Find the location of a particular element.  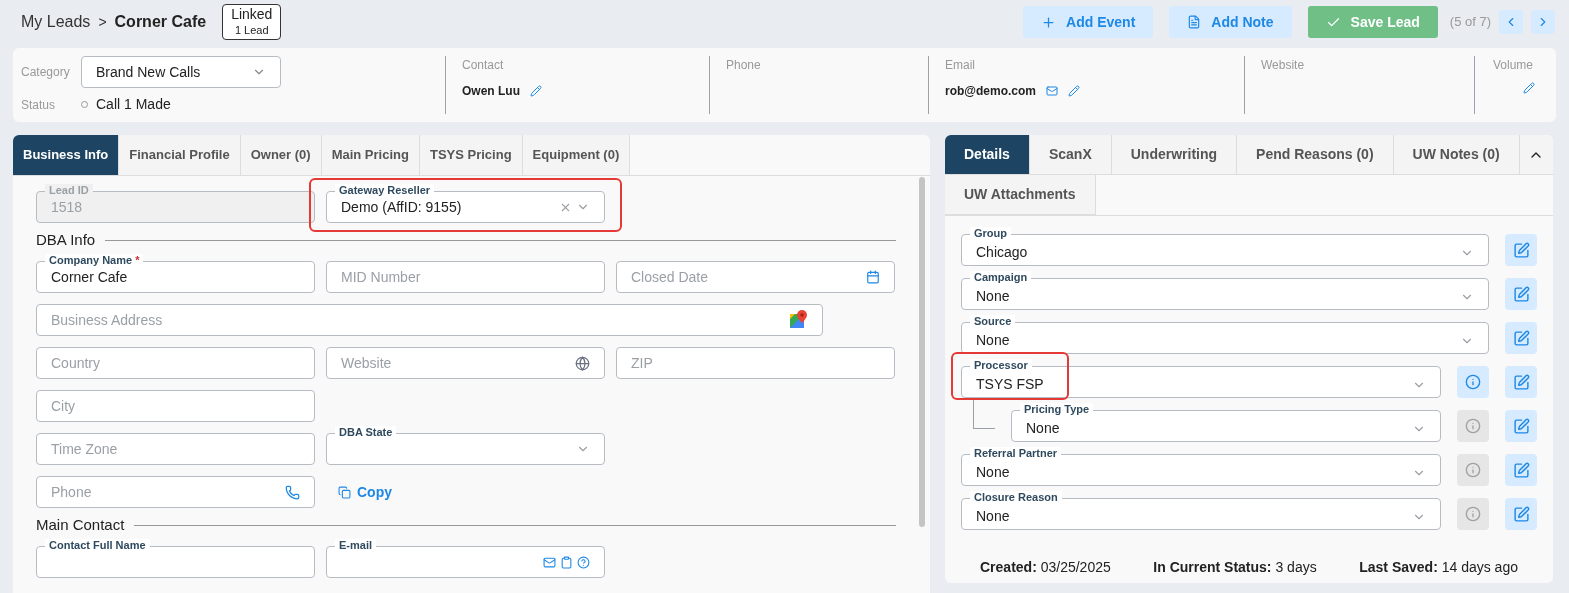

field-label: Processor is located at coordinates (1001, 365).